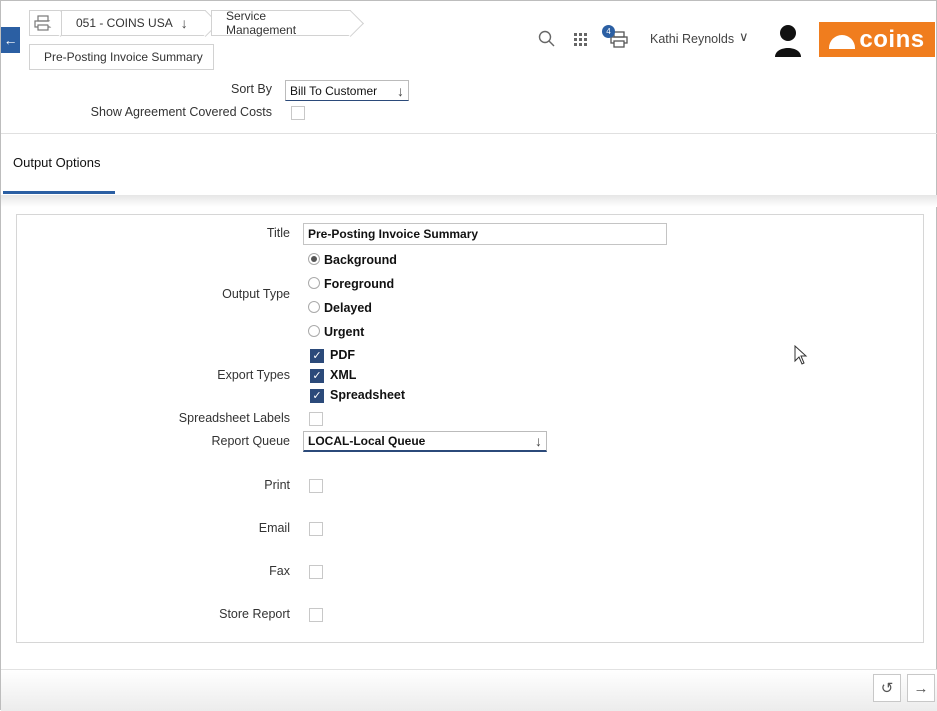  What do you see at coordinates (274, 528) in the screenshot?
I see `email-label: Email` at bounding box center [274, 528].